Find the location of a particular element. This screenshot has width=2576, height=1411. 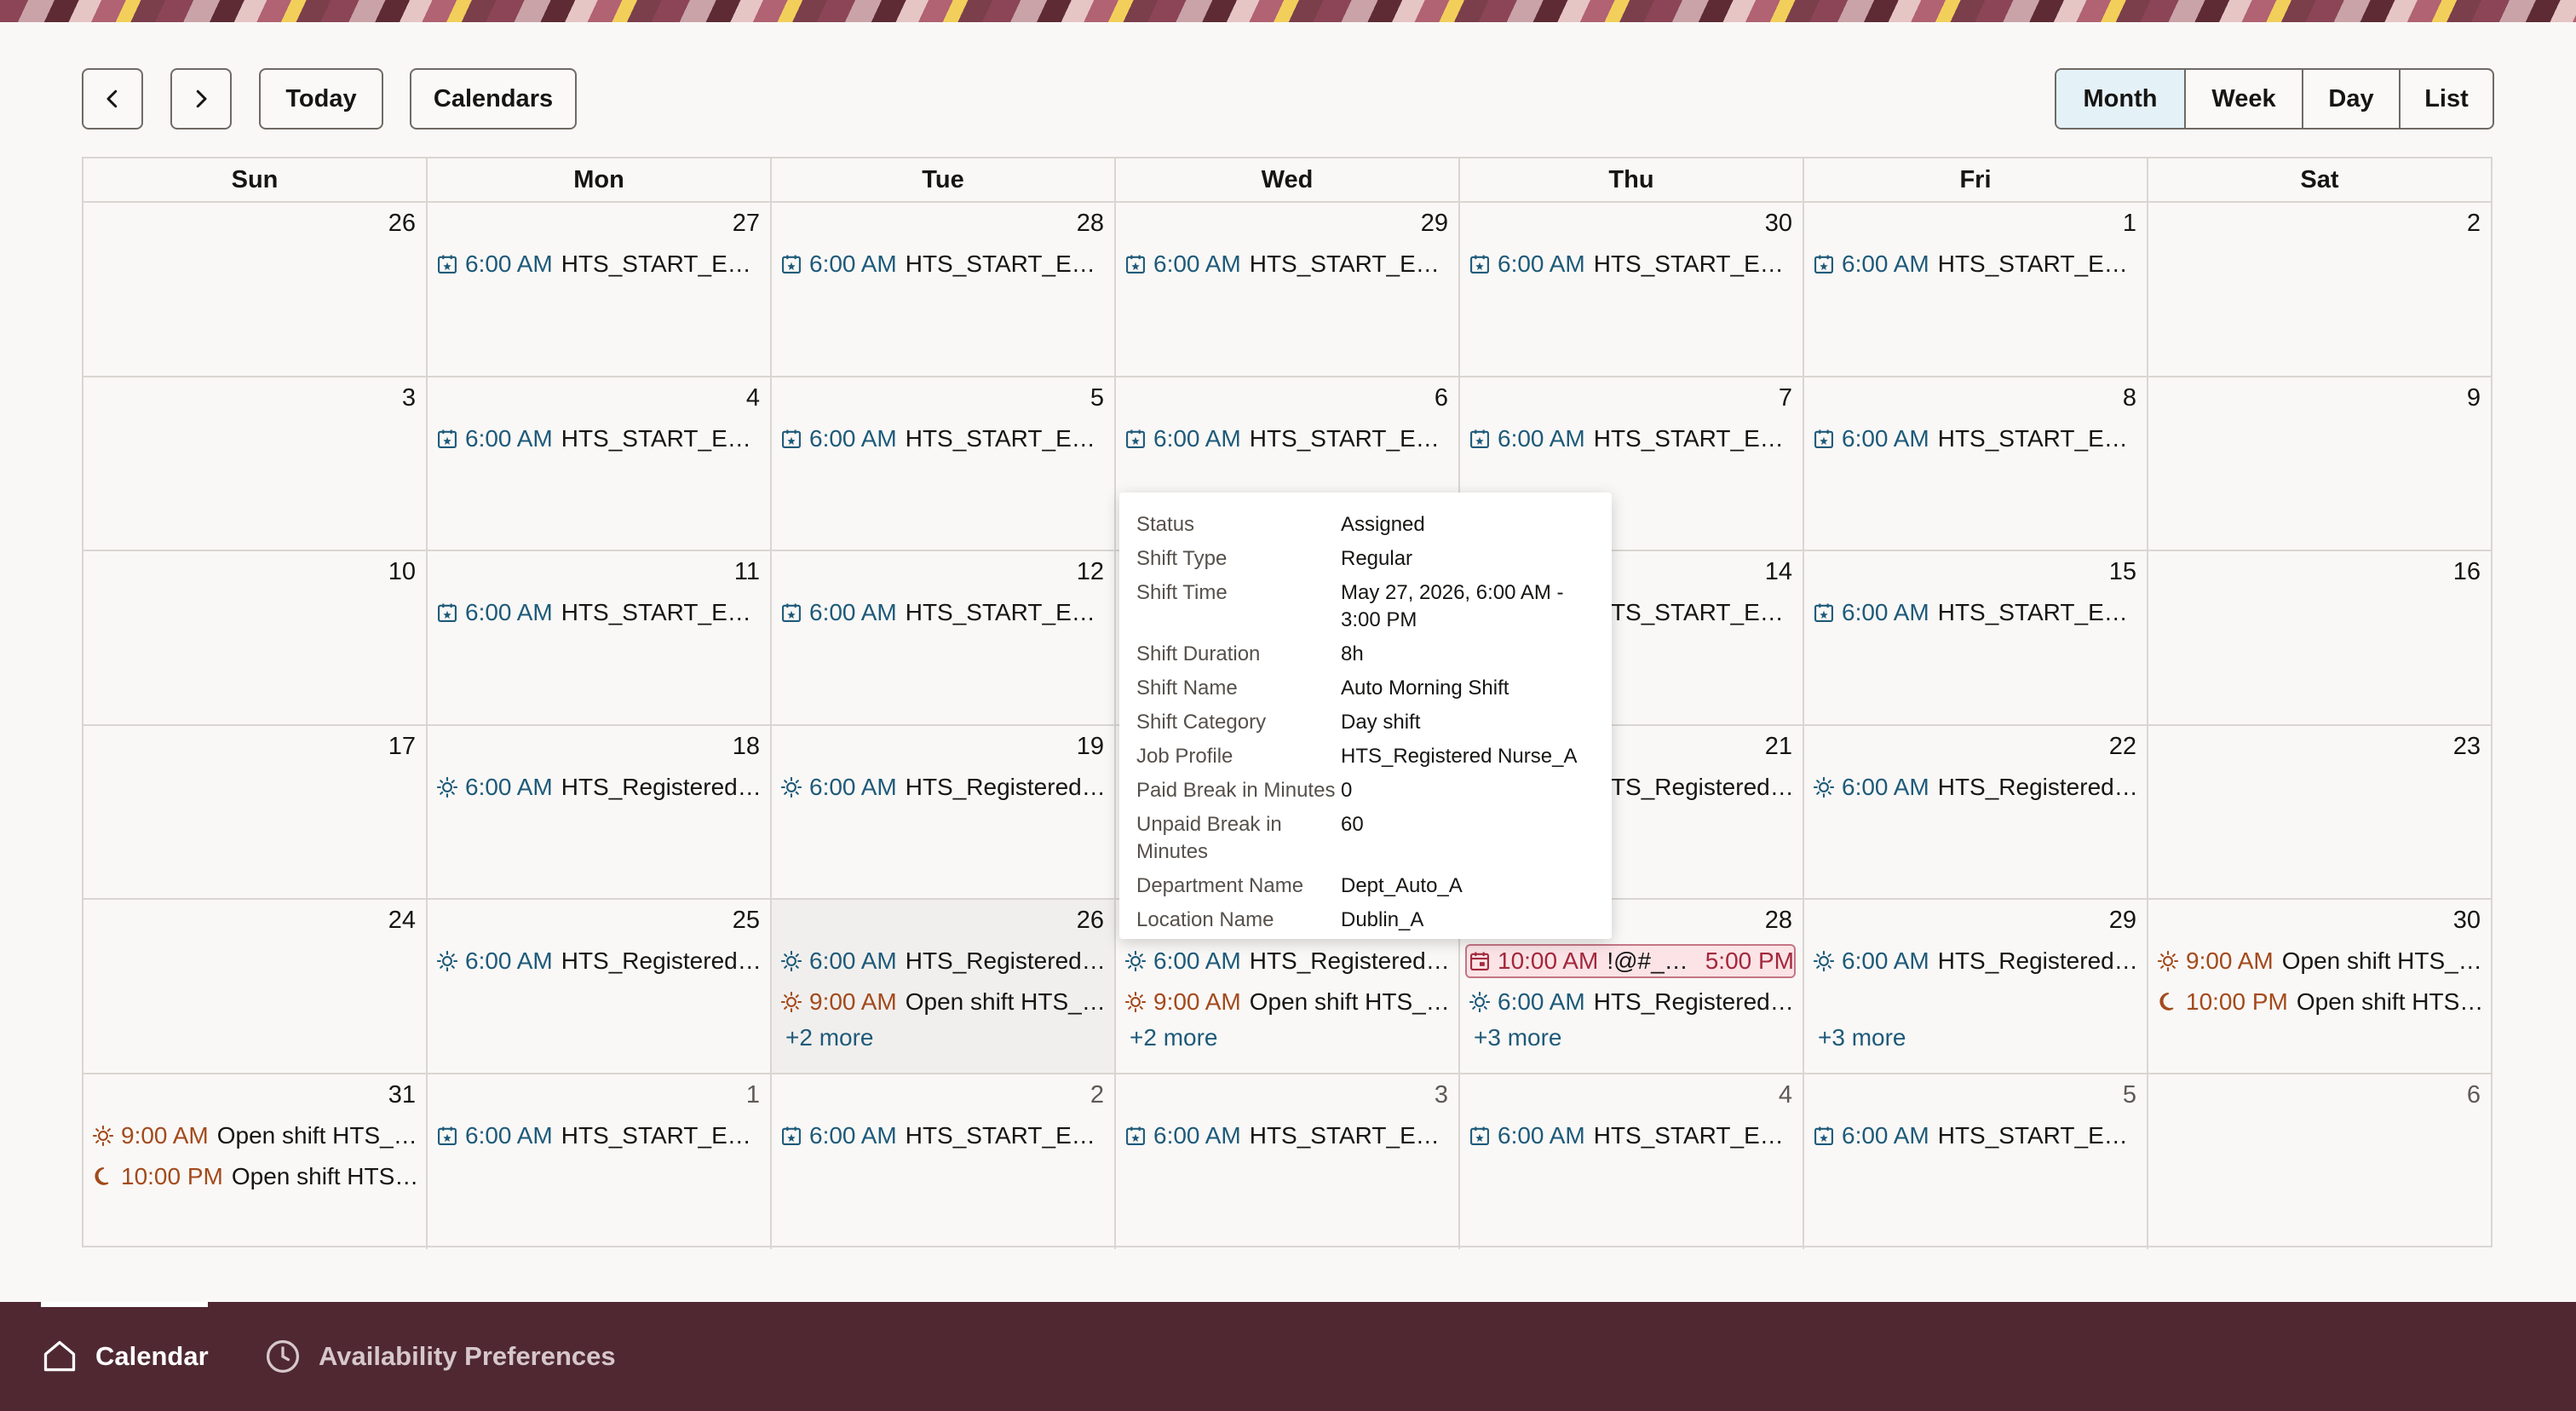

next-button is located at coordinates (201, 99).